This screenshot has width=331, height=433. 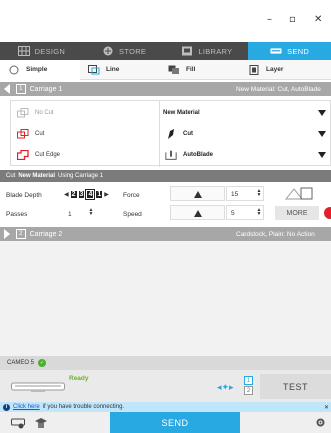 What do you see at coordinates (191, 69) in the screenshot?
I see `subtab-fill-label: Fill` at bounding box center [191, 69].